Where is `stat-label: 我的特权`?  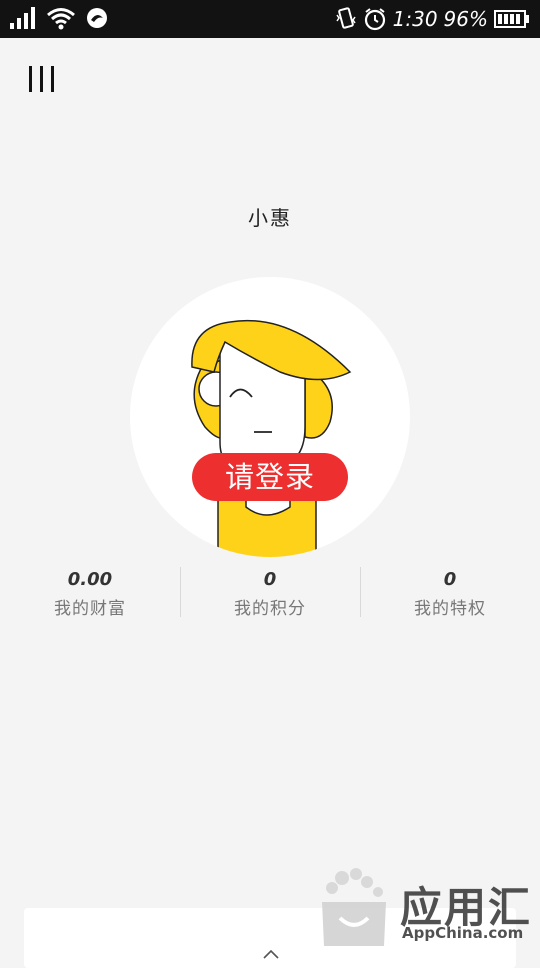
stat-label: 我的特权 is located at coordinates (450, 609).